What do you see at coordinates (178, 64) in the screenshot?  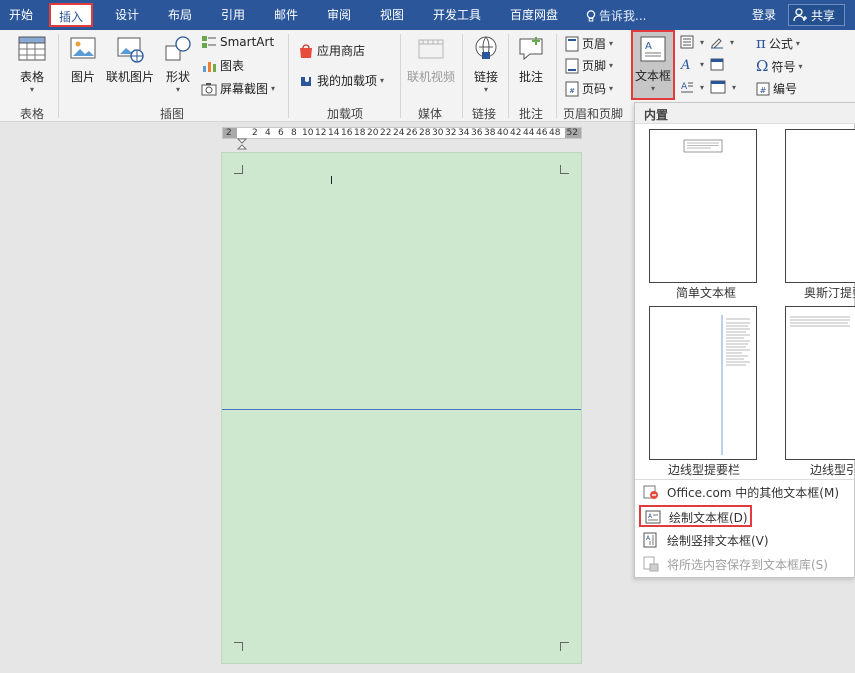 I see `shapes-button: 形状 ▾` at bounding box center [178, 64].